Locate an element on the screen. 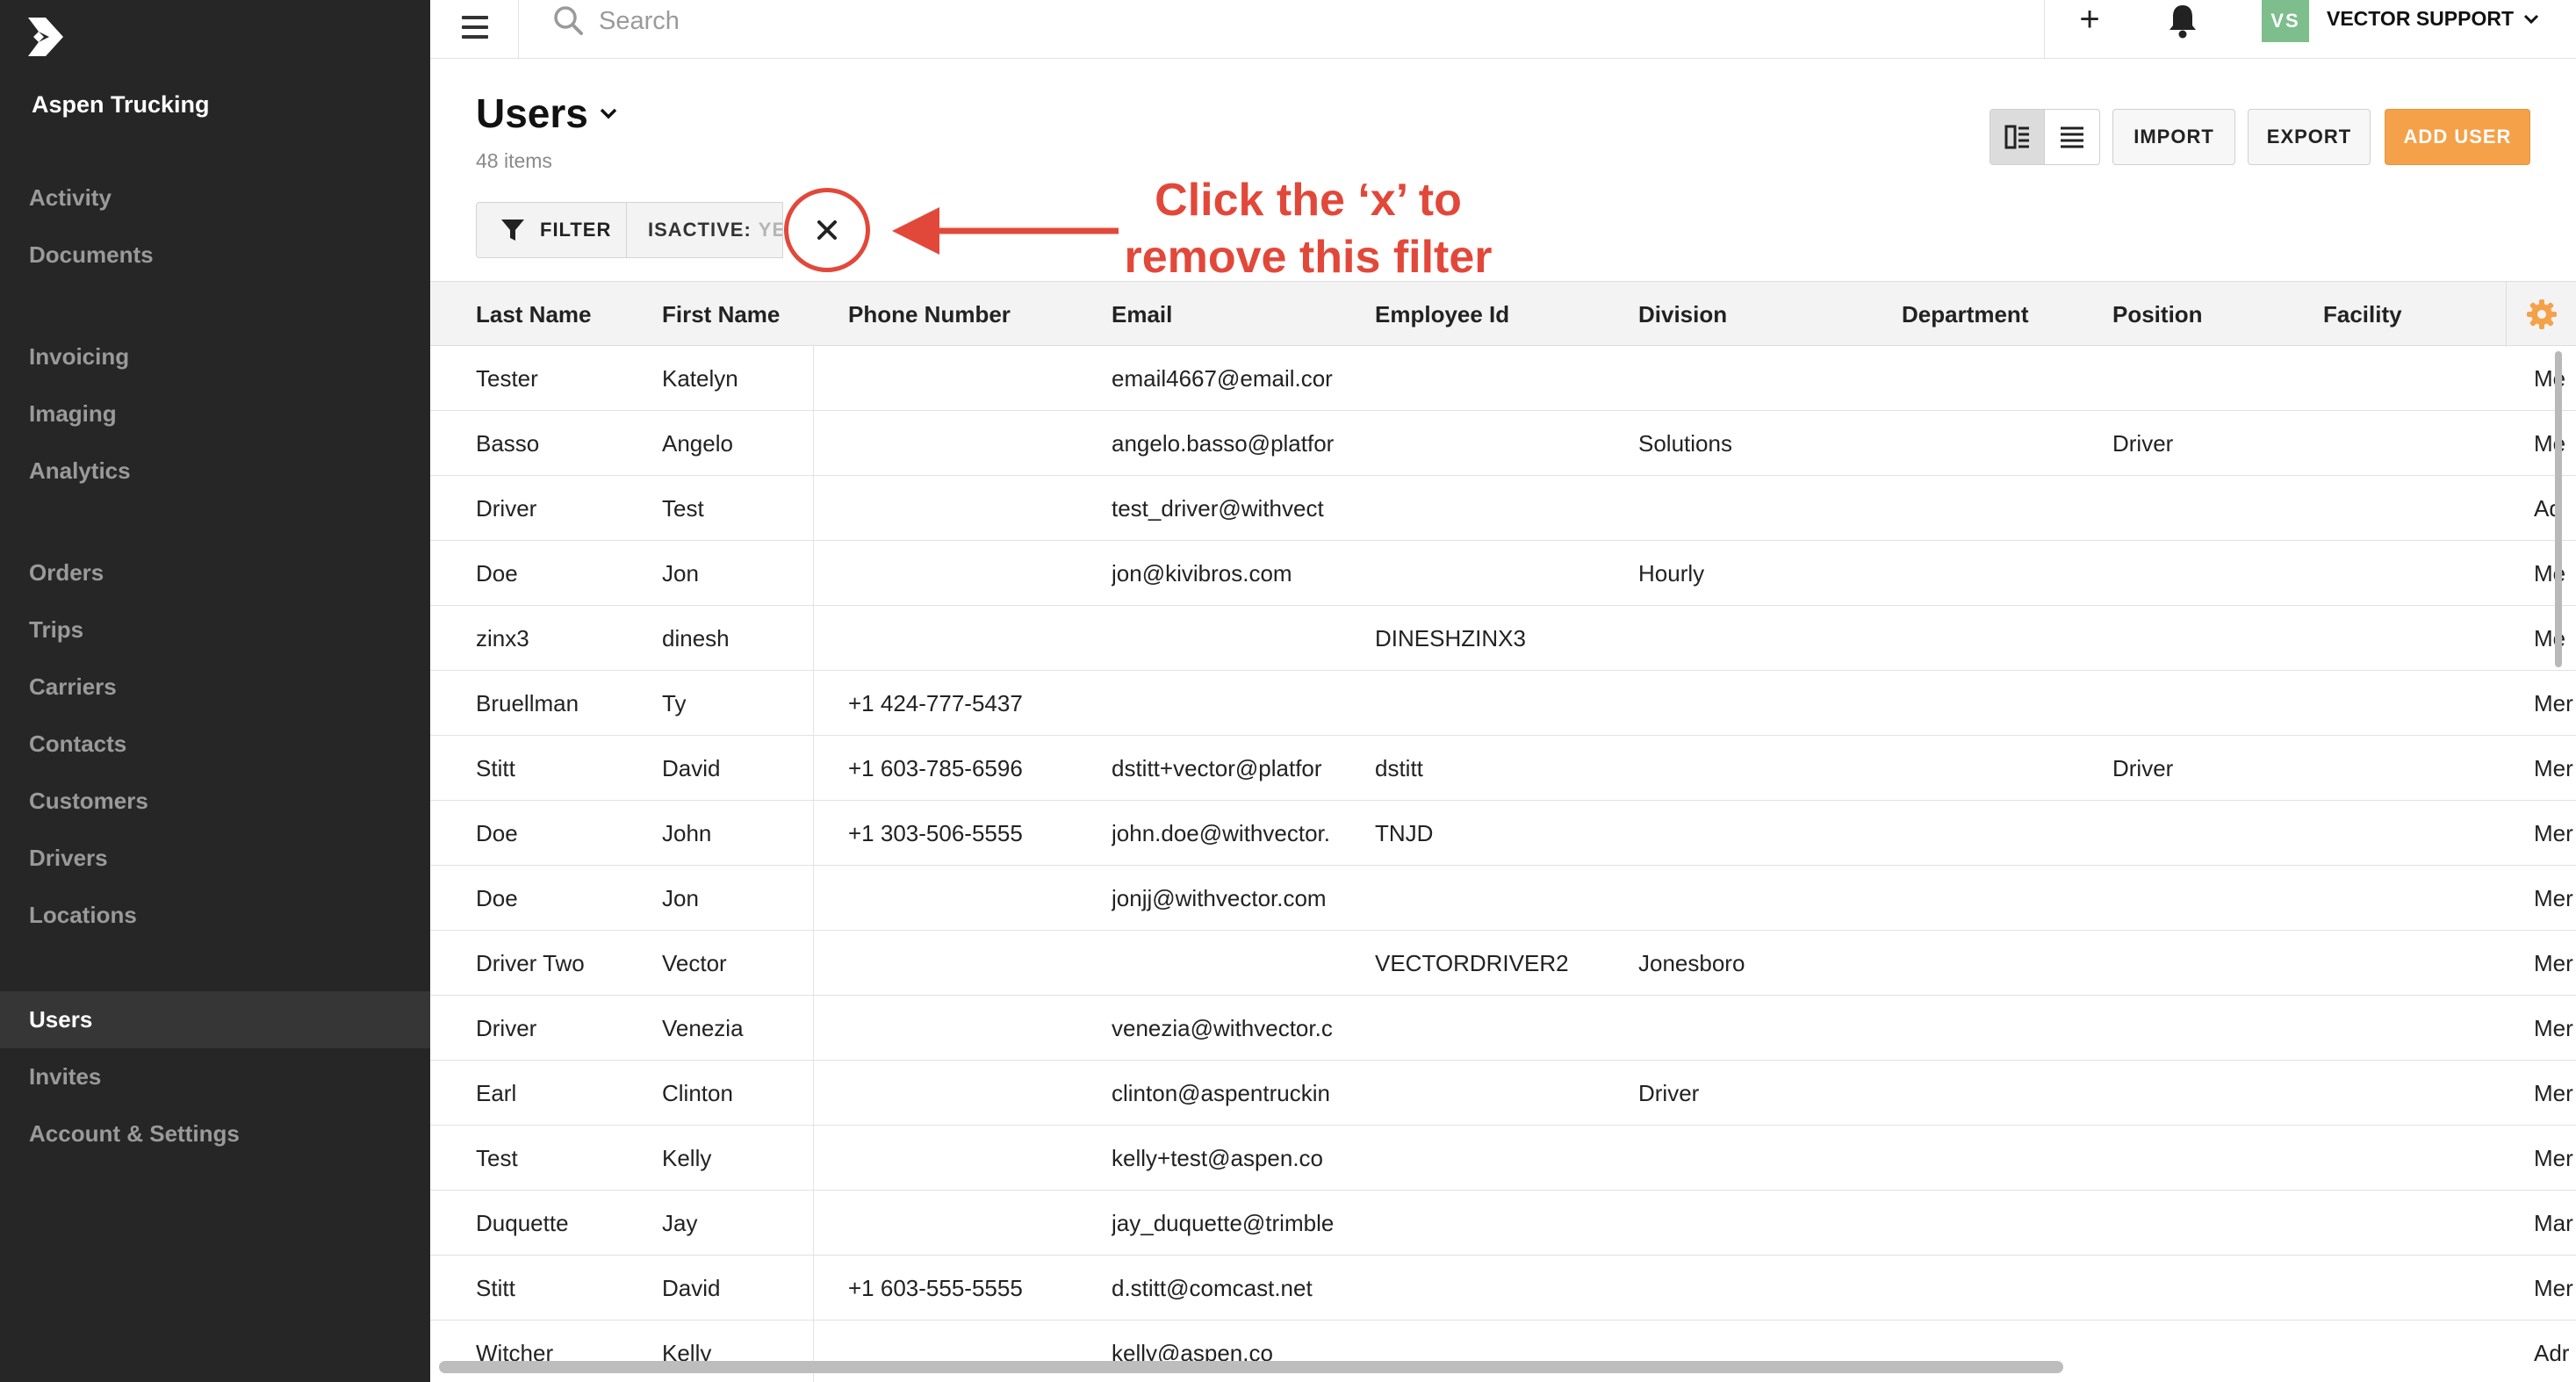  nav-imaging: Imaging is located at coordinates (215, 414).